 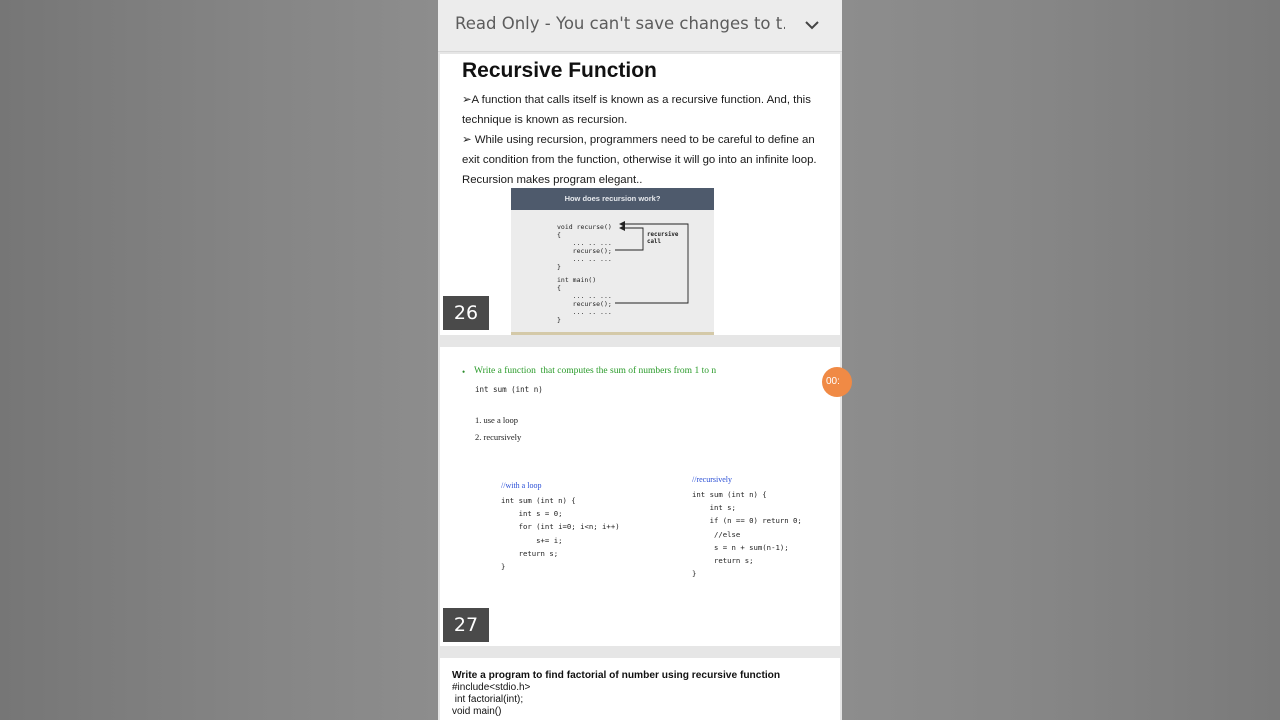 I want to click on slide-title: Recursive Function, so click(x=559, y=70).